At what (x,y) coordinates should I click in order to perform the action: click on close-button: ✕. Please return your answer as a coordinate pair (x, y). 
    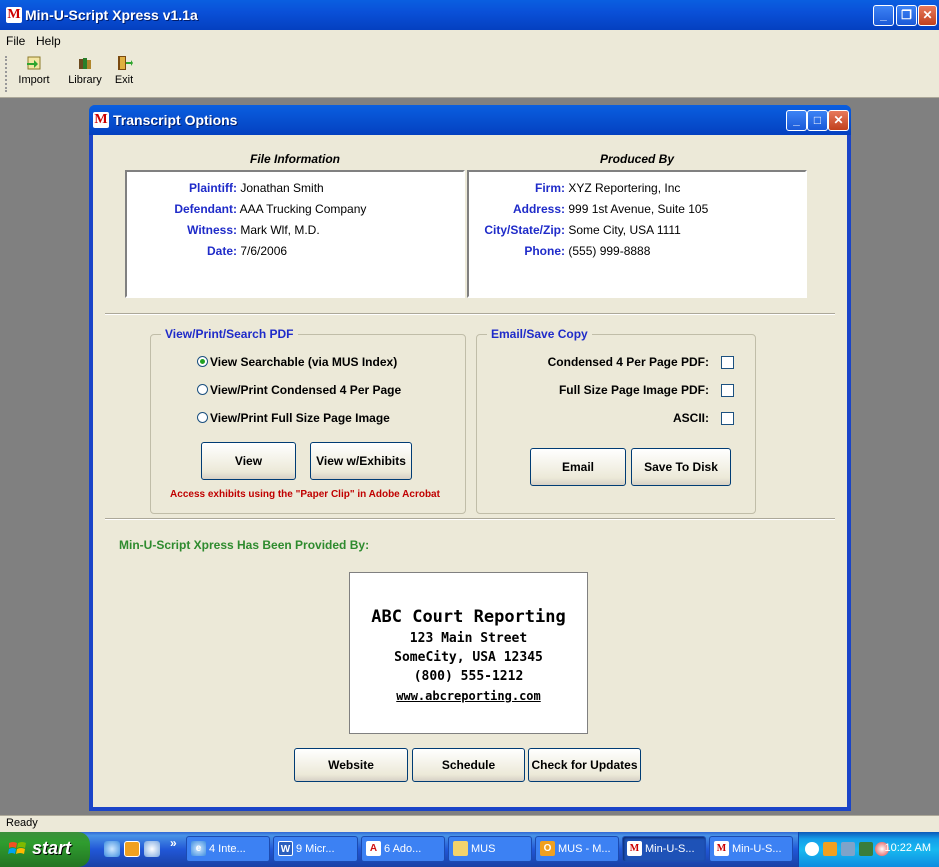
    Looking at the image, I should click on (927, 15).